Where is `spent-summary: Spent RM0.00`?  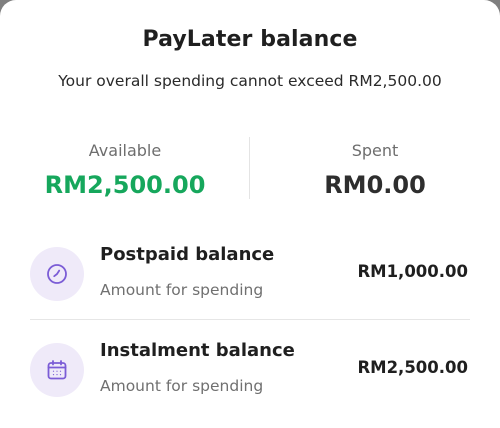 spent-summary: Spent RM0.00 is located at coordinates (375, 170).